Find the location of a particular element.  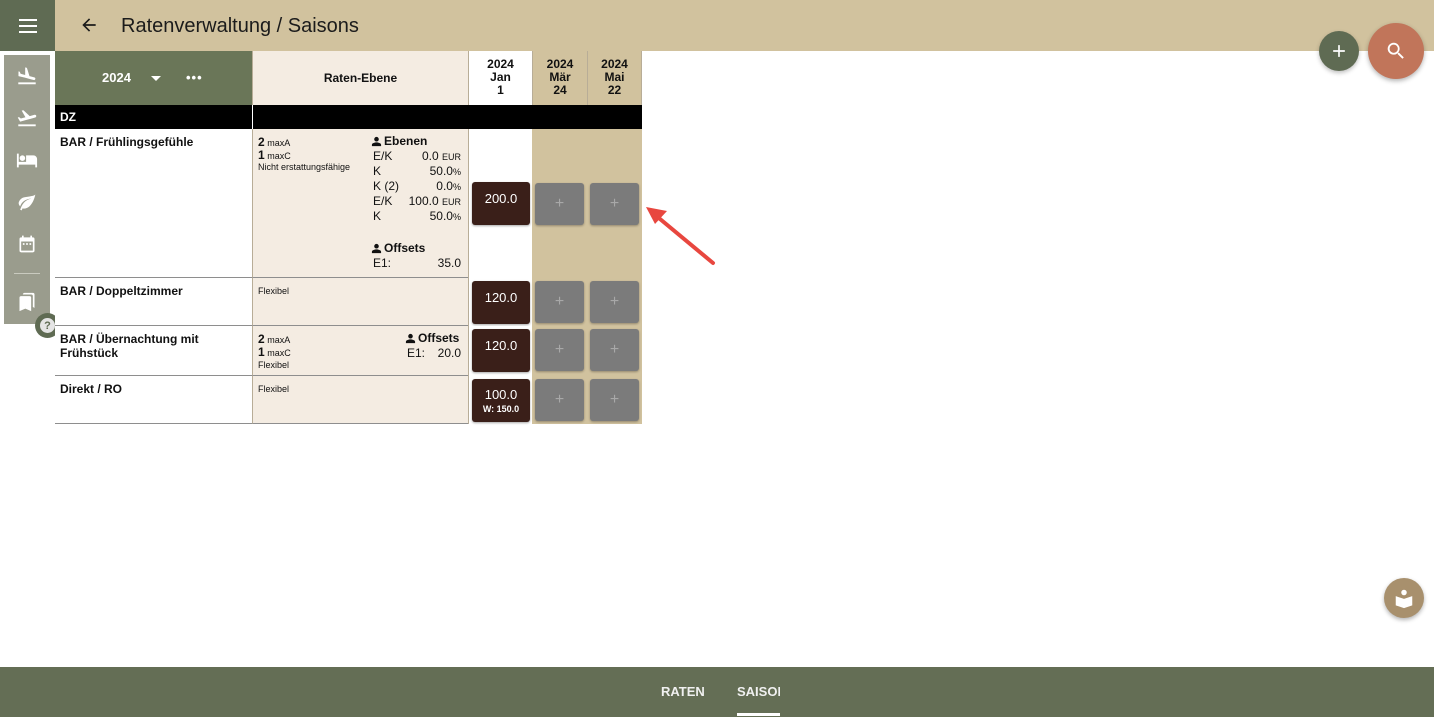

price-column: 100.0 W: 150.0 is located at coordinates (500, 400).